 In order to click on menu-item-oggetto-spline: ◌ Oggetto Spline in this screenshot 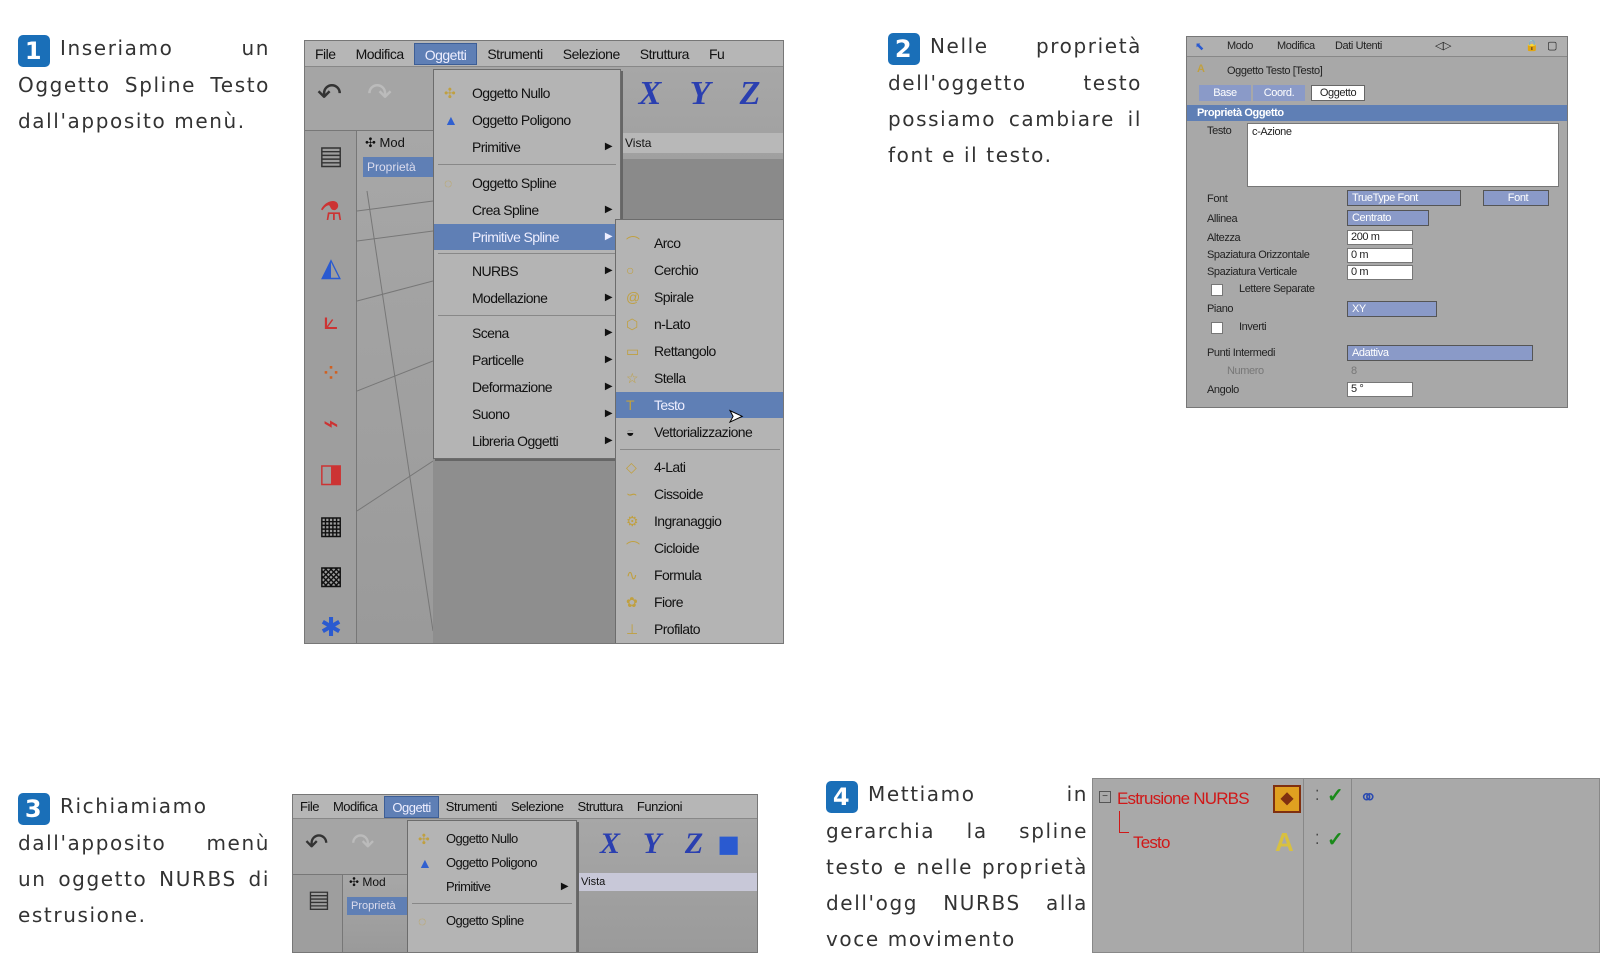, I will do `click(527, 183)`.